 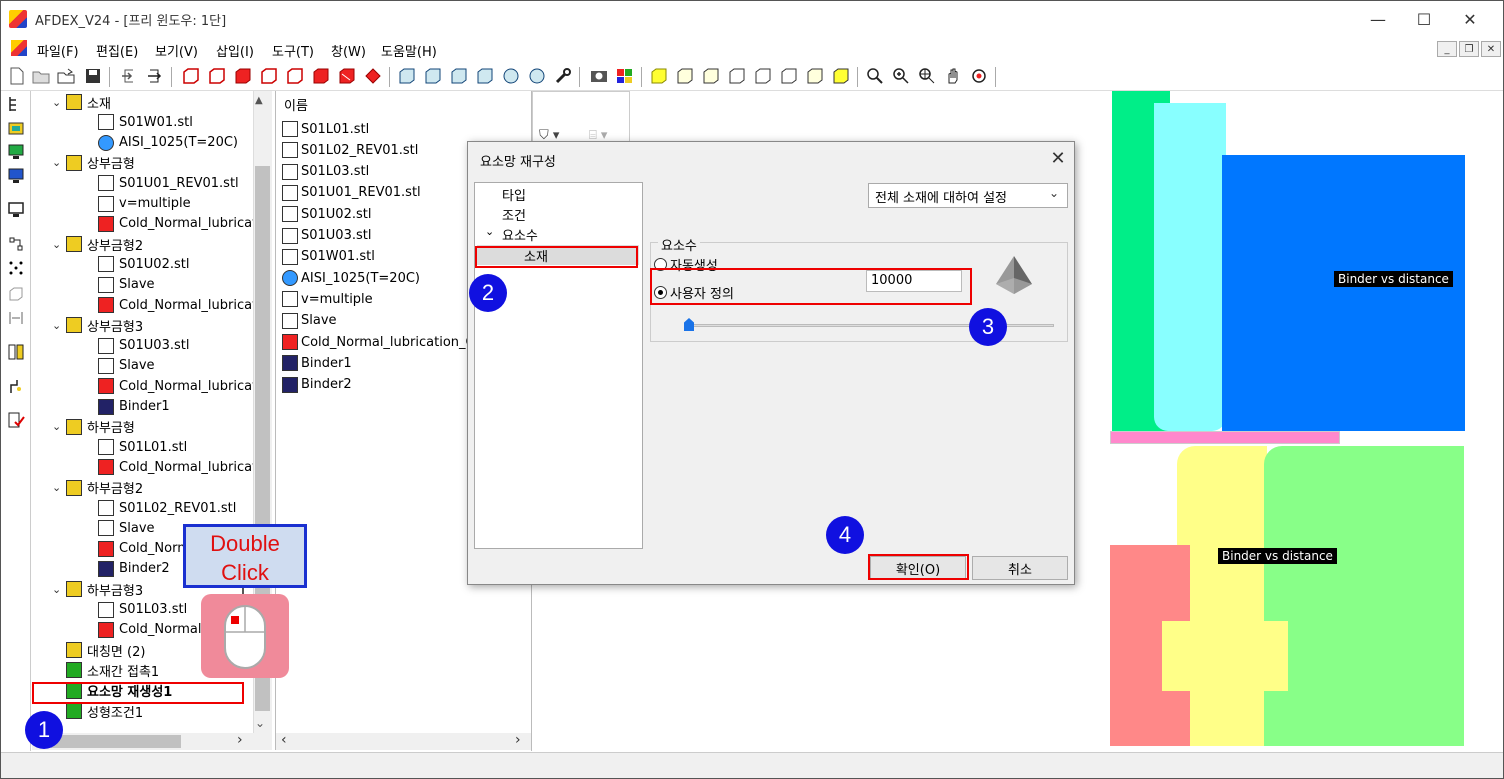 What do you see at coordinates (763, 76) in the screenshot?
I see `cube-view-4-icon` at bounding box center [763, 76].